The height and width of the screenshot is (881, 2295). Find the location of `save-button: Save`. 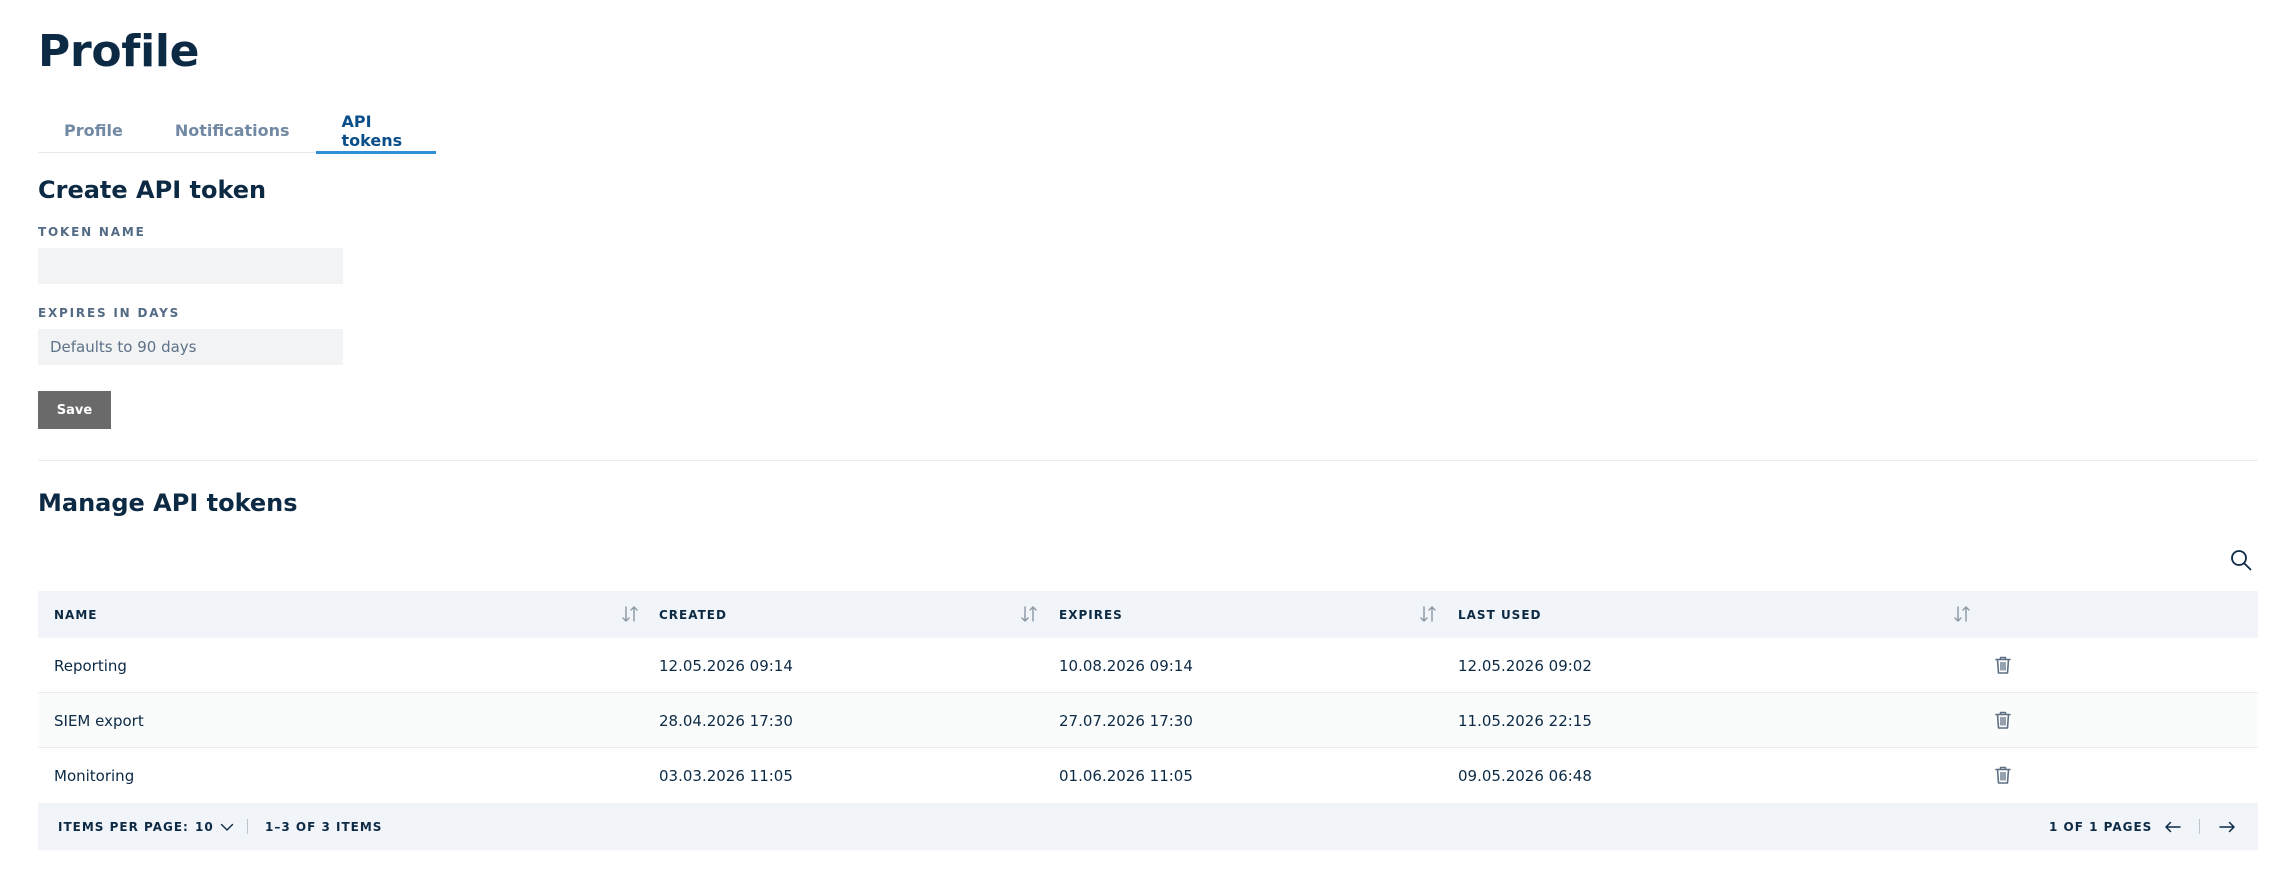

save-button: Save is located at coordinates (74, 410).